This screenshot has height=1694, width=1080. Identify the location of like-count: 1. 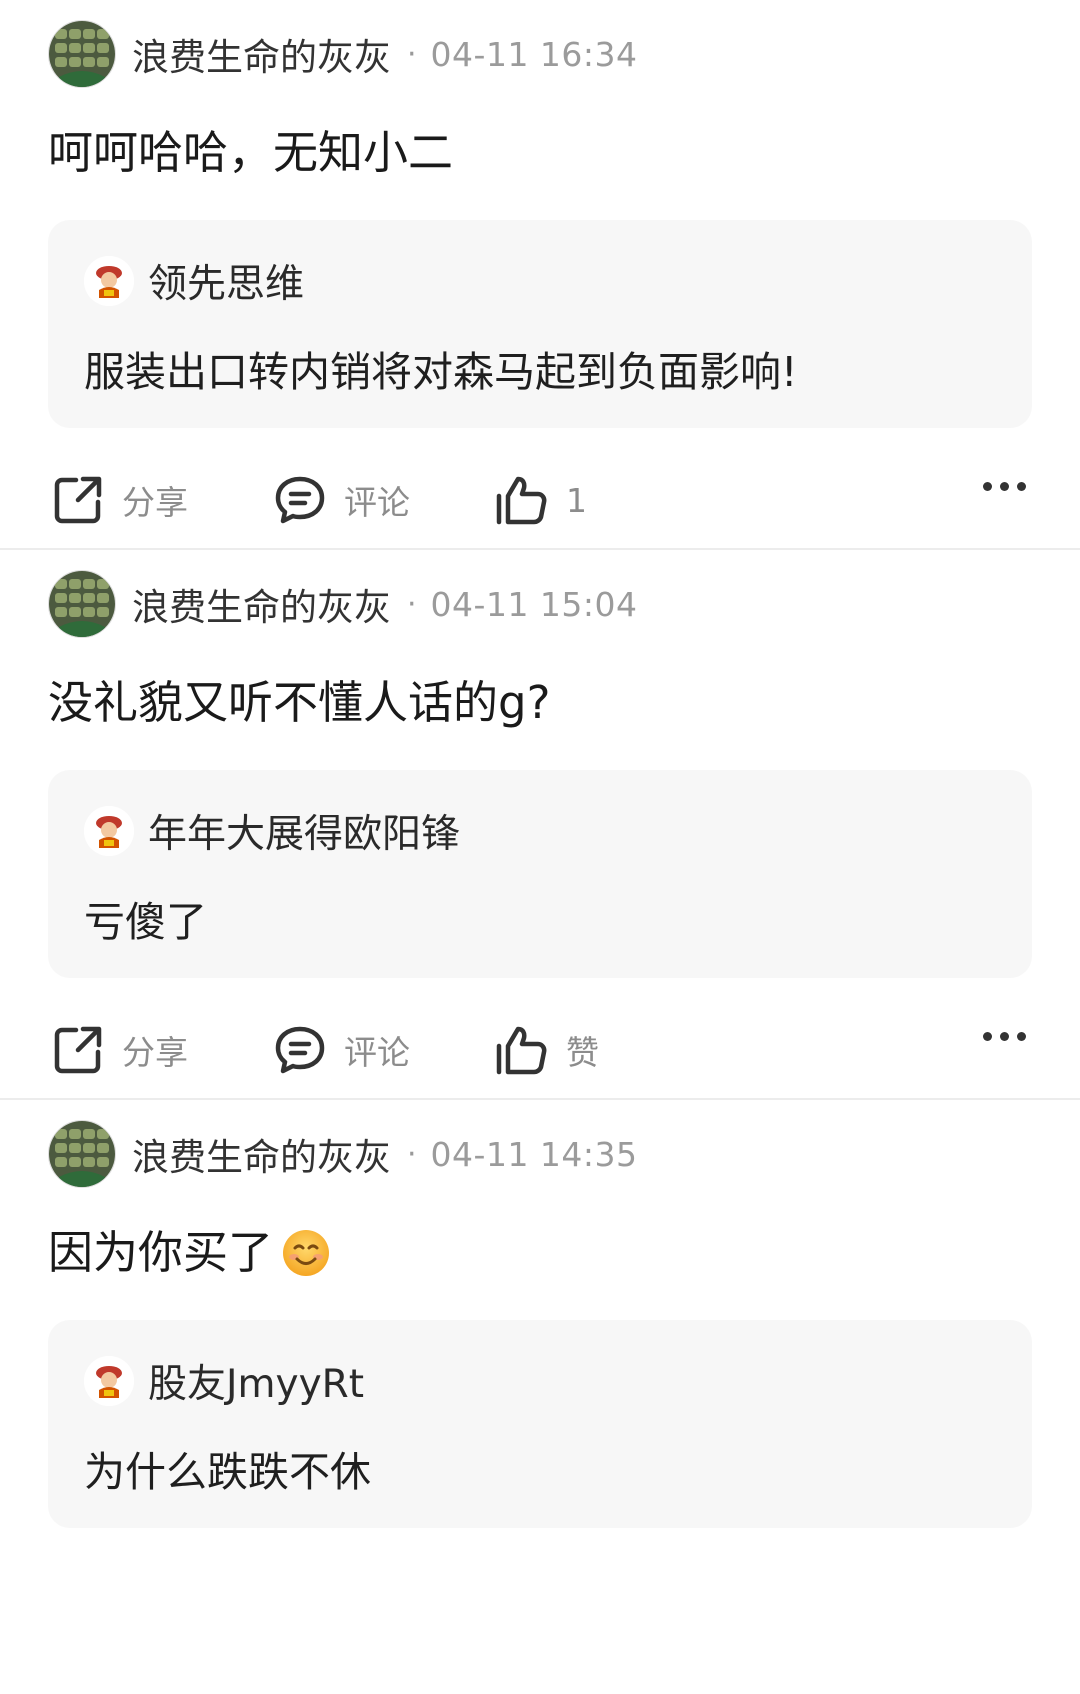
(576, 500).